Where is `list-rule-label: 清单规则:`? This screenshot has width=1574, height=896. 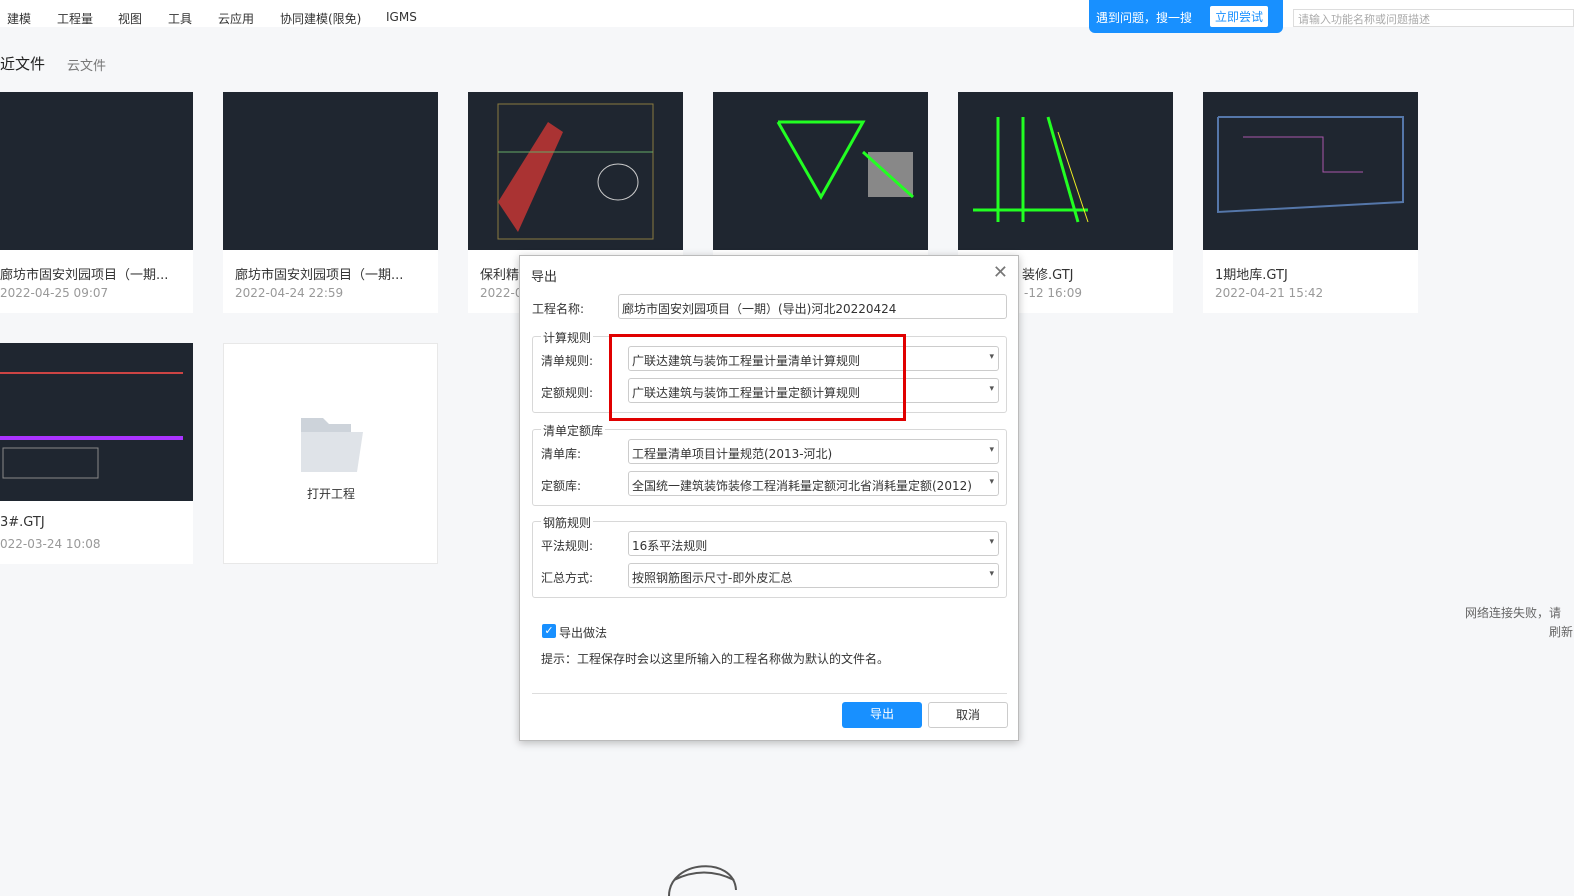
list-rule-label: 清单规则: is located at coordinates (567, 361).